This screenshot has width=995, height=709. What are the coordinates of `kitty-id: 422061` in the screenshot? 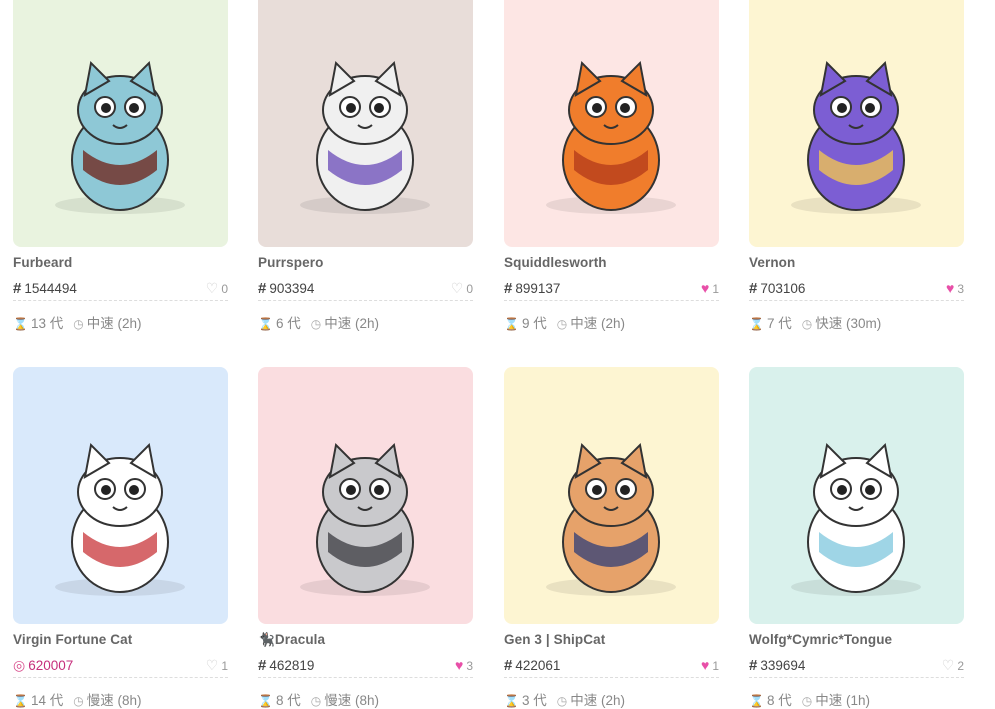 It's located at (538, 665).